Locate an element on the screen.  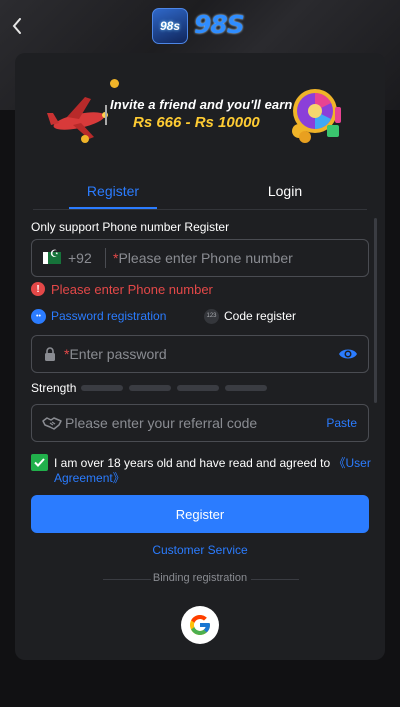
phone-error: ! Please enter Phone number is located at coordinates (122, 289).